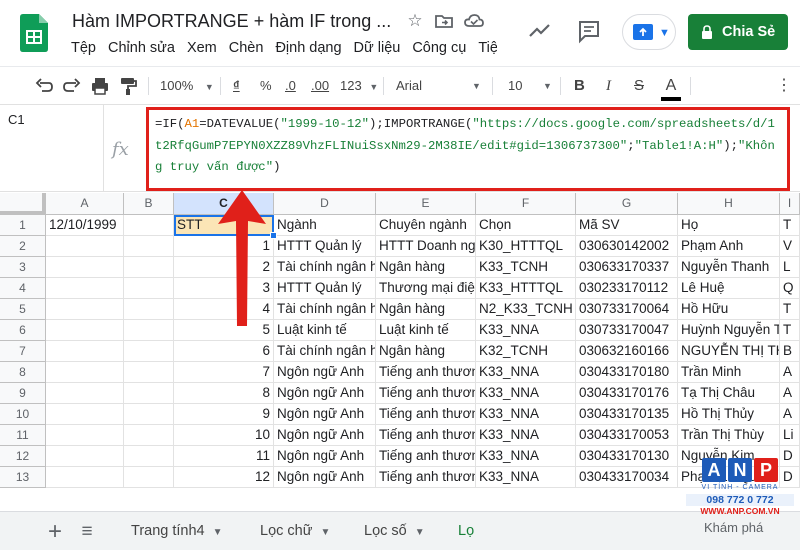 The width and height of the screenshot is (800, 550). What do you see at coordinates (729, 309) in the screenshot?
I see `grid-cell: Hồ Hữu` at bounding box center [729, 309].